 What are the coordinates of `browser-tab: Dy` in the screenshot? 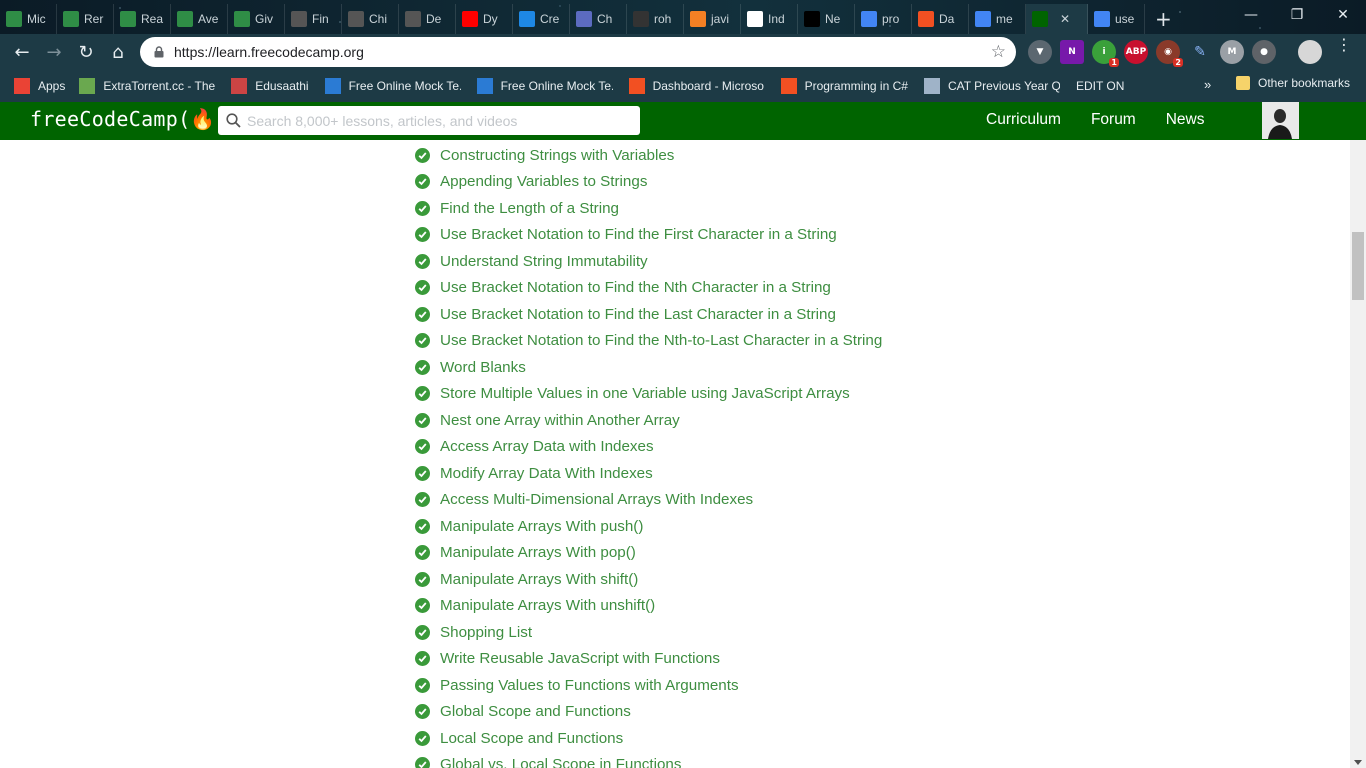 It's located at (484, 19).